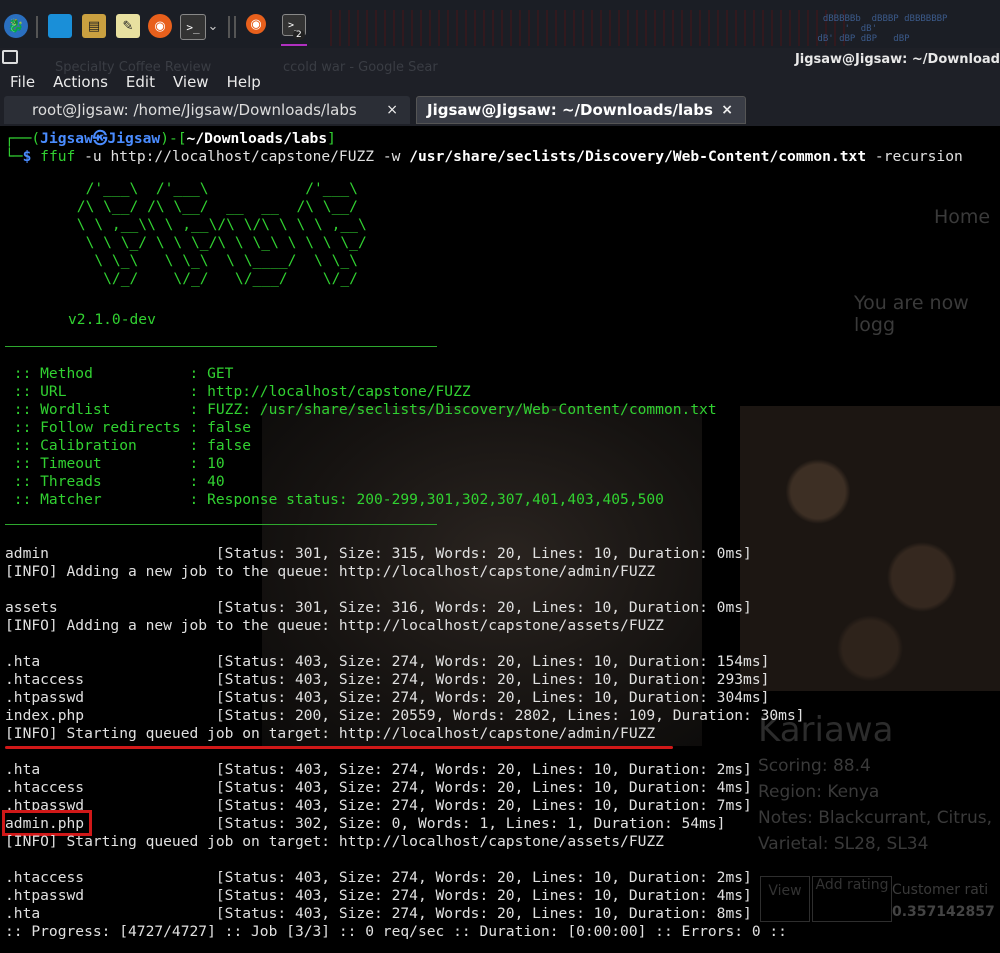 This screenshot has width=1000, height=953. What do you see at coordinates (875, 818) in the screenshot?
I see `background-notes: Notes: Blackcurrant, Citrus,` at bounding box center [875, 818].